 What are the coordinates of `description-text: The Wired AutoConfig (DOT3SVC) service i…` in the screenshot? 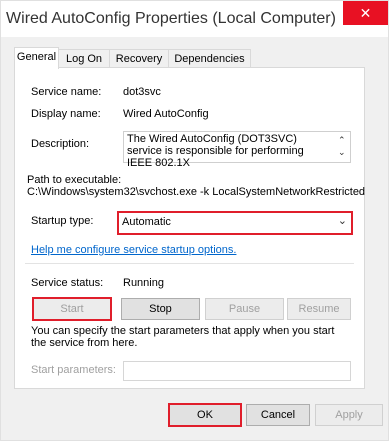 It's located at (215, 151).